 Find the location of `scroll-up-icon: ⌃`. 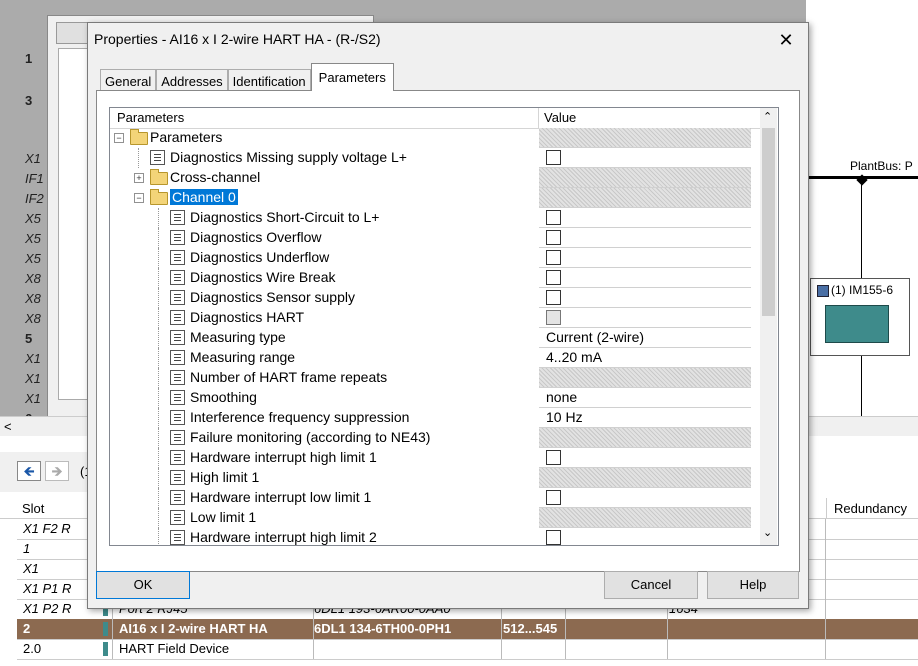

scroll-up-icon: ⌃ is located at coordinates (767, 116).